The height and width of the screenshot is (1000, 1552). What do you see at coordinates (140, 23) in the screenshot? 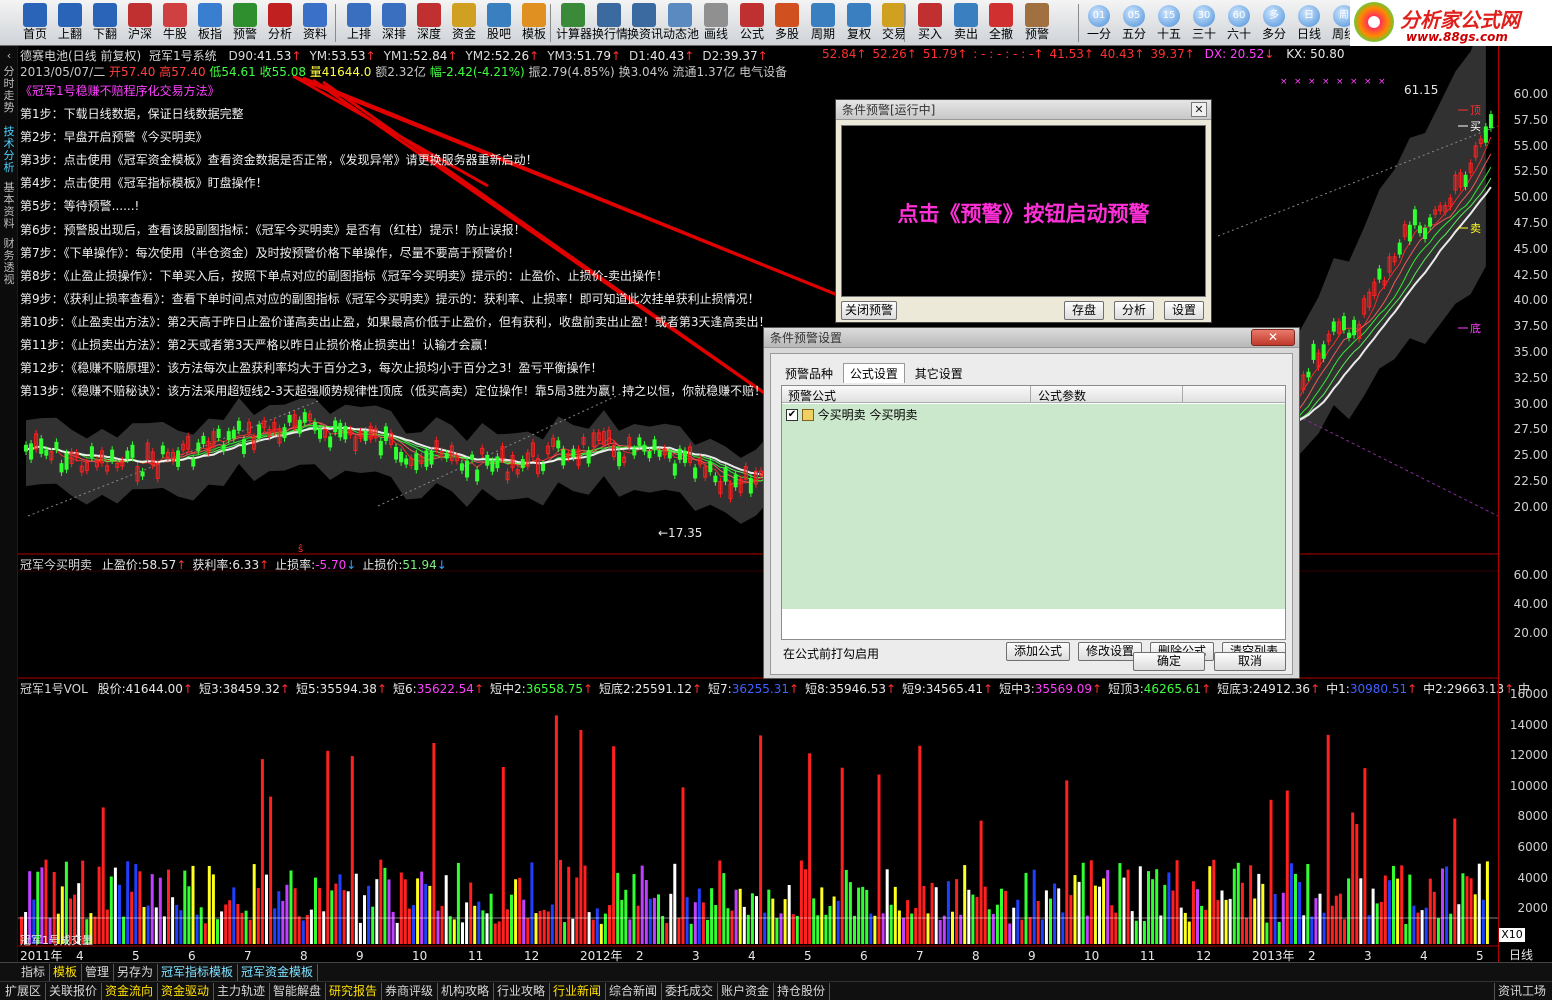
I see `toolbar-button-left_buttons-3: 沪深` at bounding box center [140, 23].